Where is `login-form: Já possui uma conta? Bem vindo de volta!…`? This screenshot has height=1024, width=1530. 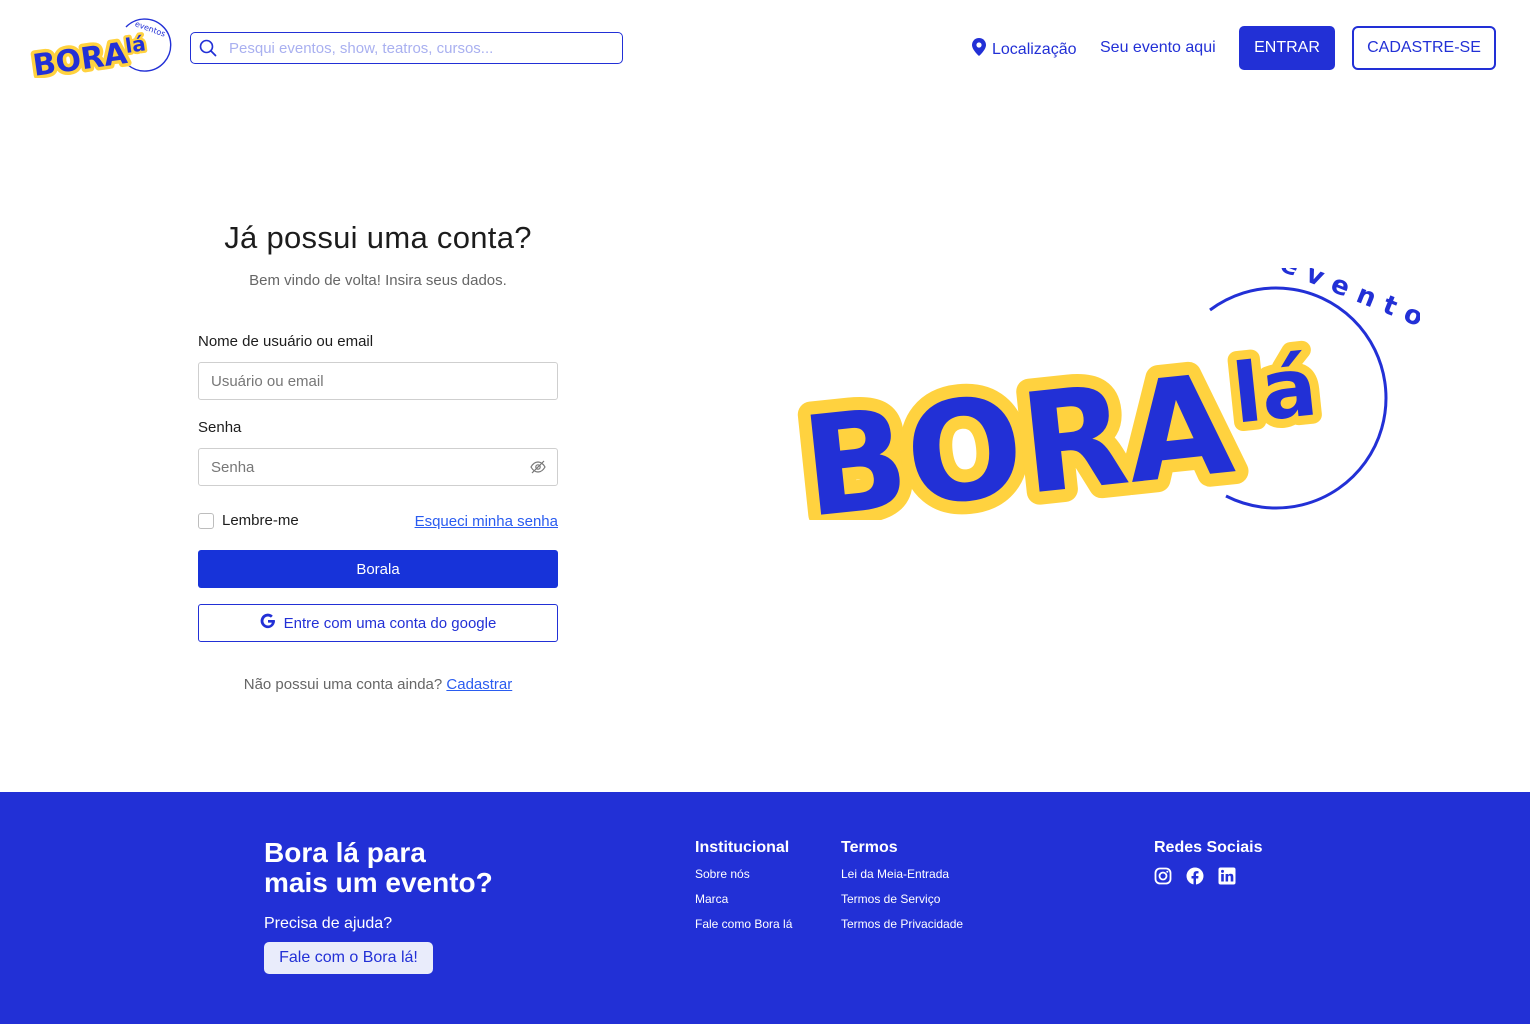
login-form: Já possui uma conta? Bem vindo de volta!… is located at coordinates (378, 456).